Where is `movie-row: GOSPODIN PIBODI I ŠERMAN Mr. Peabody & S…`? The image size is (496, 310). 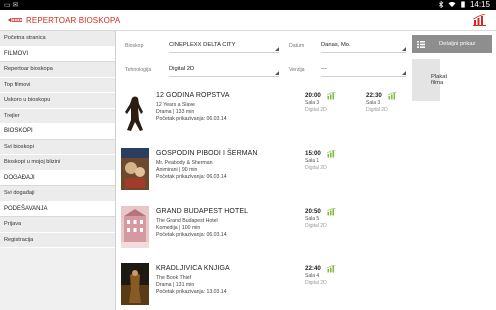
movie-row: GOSPODIN PIBODI I ŠERMAN Mr. Peabody & S… is located at coordinates (306, 176).